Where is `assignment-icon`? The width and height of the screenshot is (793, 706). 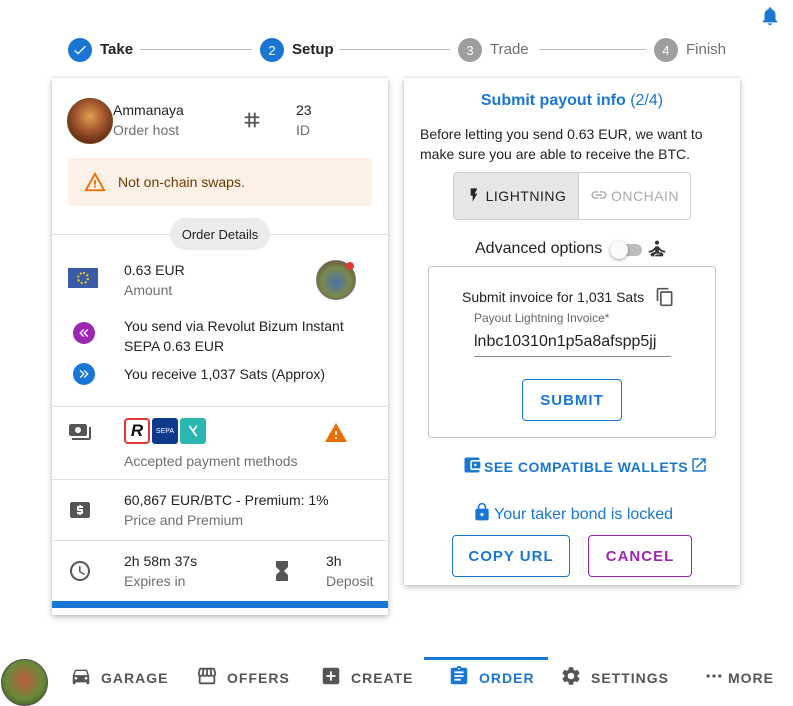
assignment-icon is located at coordinates (459, 677).